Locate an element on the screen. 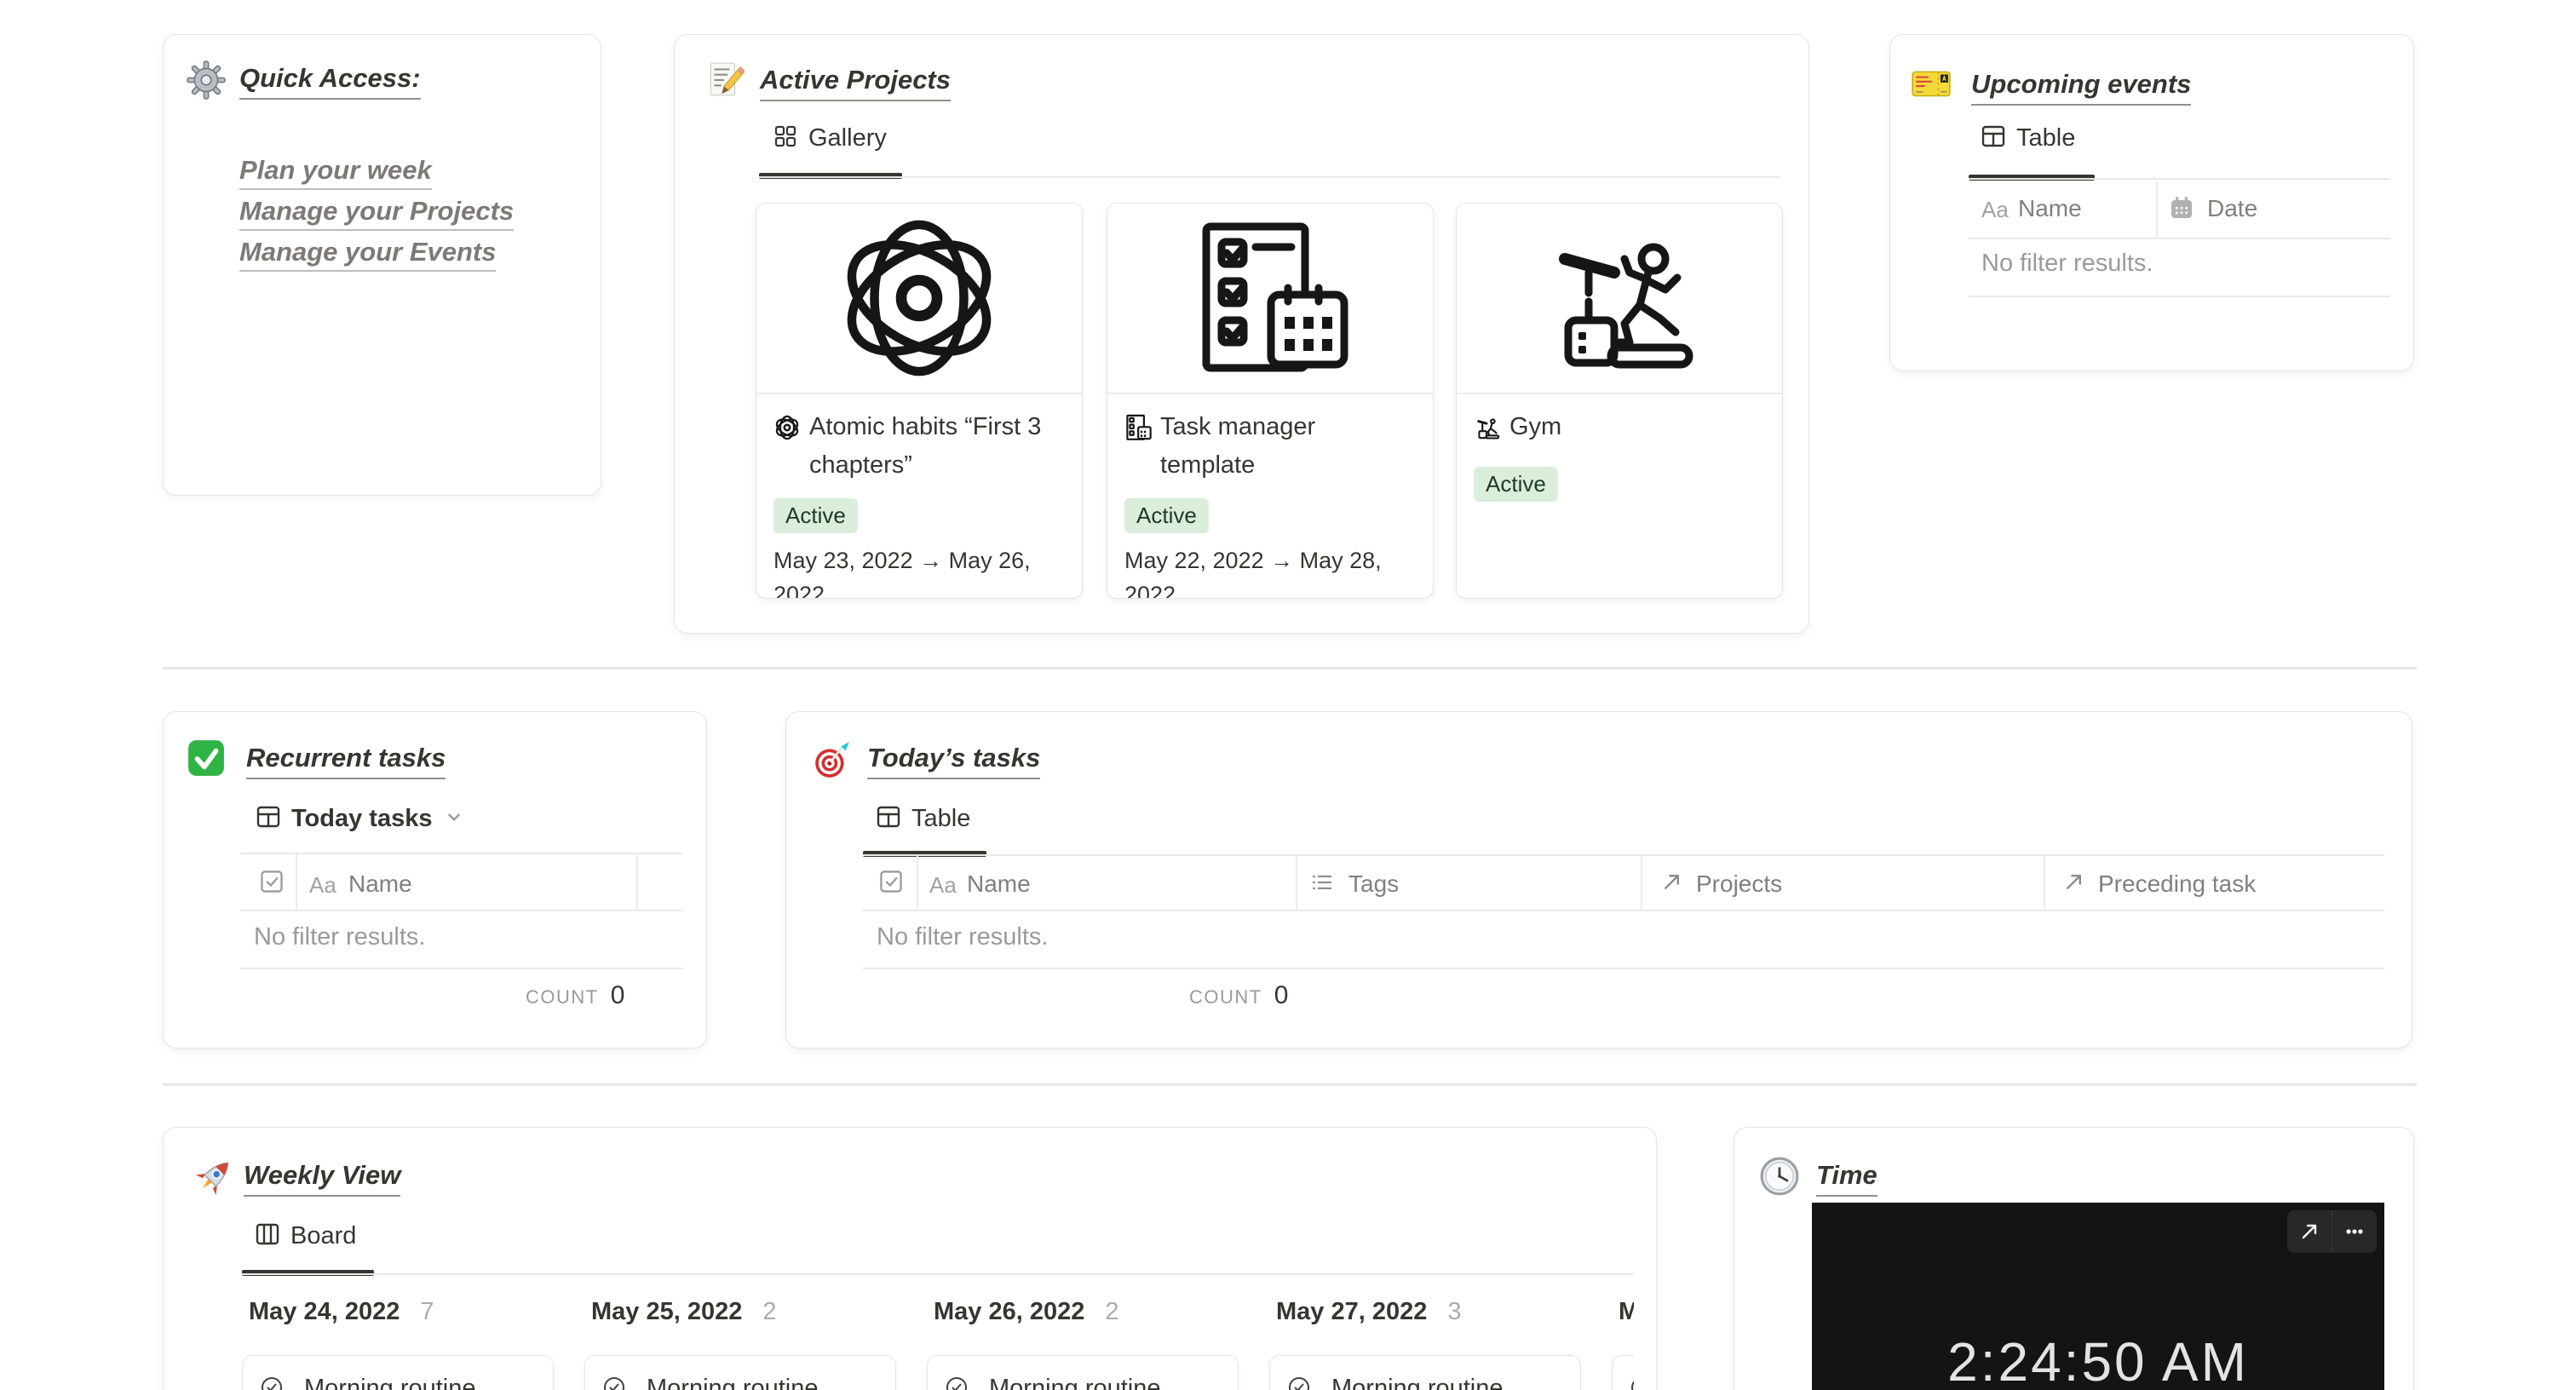  embed-toolbar is located at coordinates (2332, 1231).